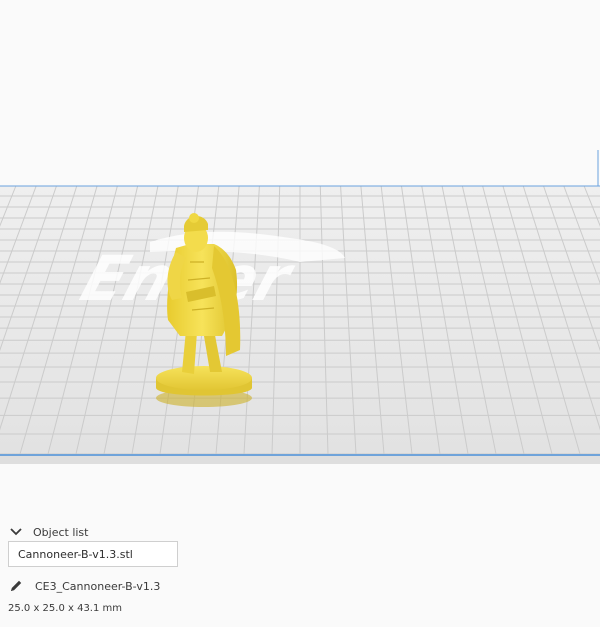 The width and height of the screenshot is (600, 627). I want to click on object-list-toggle: Object list, so click(48, 532).